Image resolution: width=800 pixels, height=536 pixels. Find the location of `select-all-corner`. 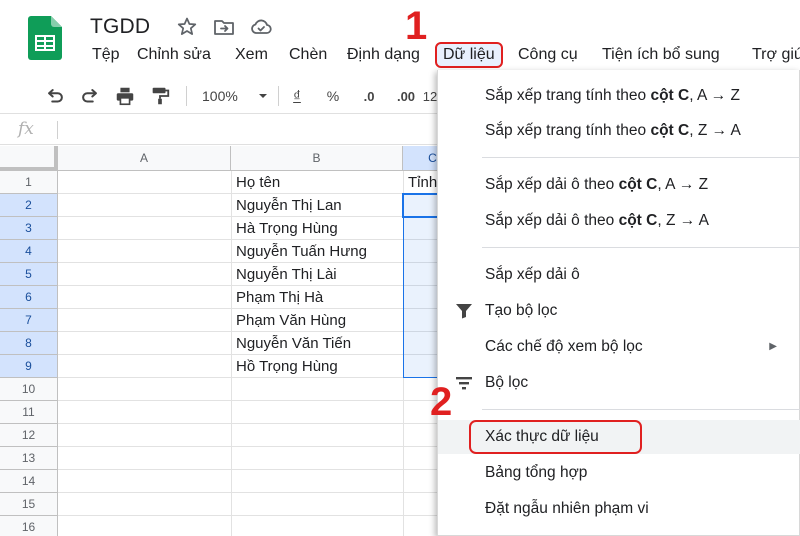

select-all-corner is located at coordinates (29, 158).